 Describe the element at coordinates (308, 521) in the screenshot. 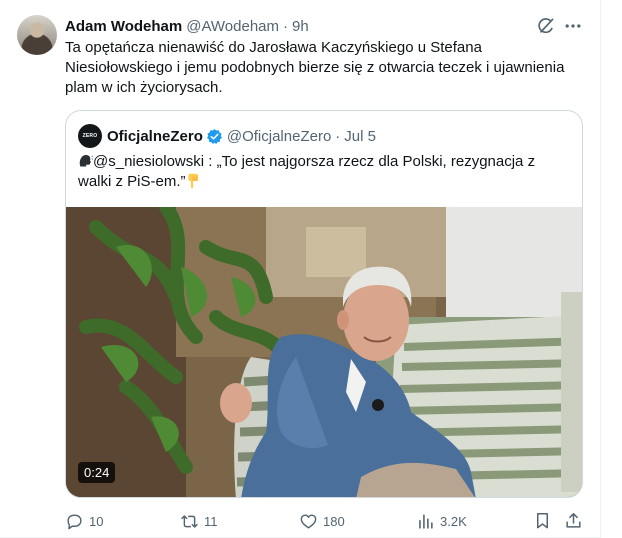

I see `heart-icon` at that location.